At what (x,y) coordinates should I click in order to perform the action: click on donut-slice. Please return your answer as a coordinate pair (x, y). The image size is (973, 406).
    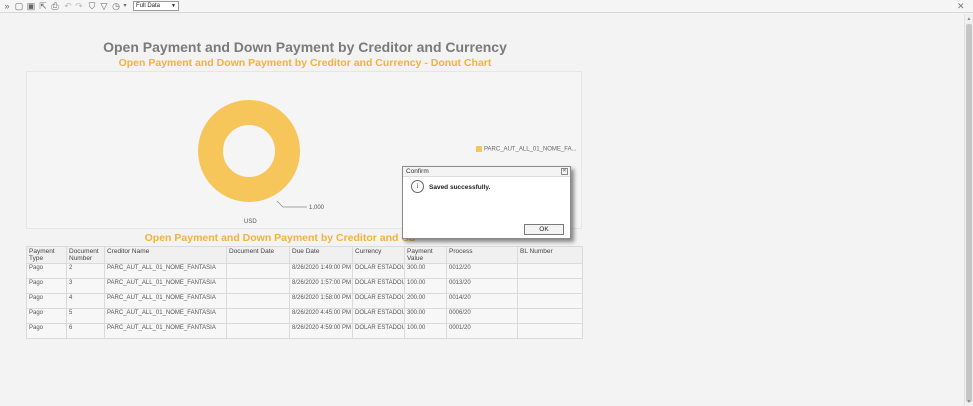
    Looking at the image, I should click on (249, 151).